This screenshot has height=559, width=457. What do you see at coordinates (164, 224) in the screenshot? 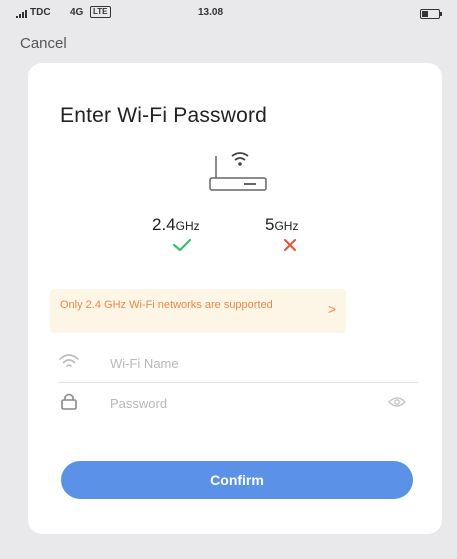
I see `band-2-4ghz-value: 2.4` at bounding box center [164, 224].